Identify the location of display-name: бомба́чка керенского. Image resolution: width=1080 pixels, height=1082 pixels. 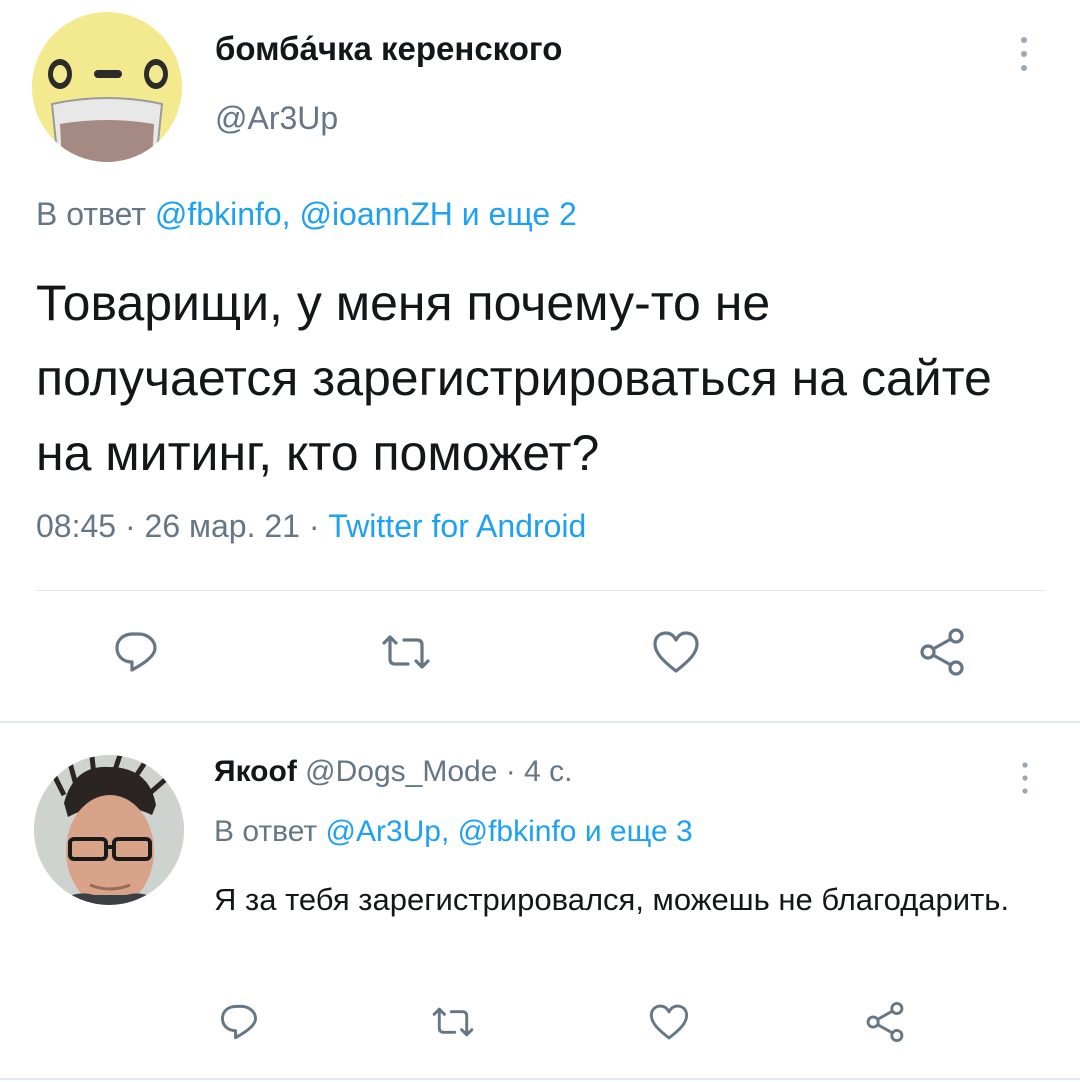
(388, 49).